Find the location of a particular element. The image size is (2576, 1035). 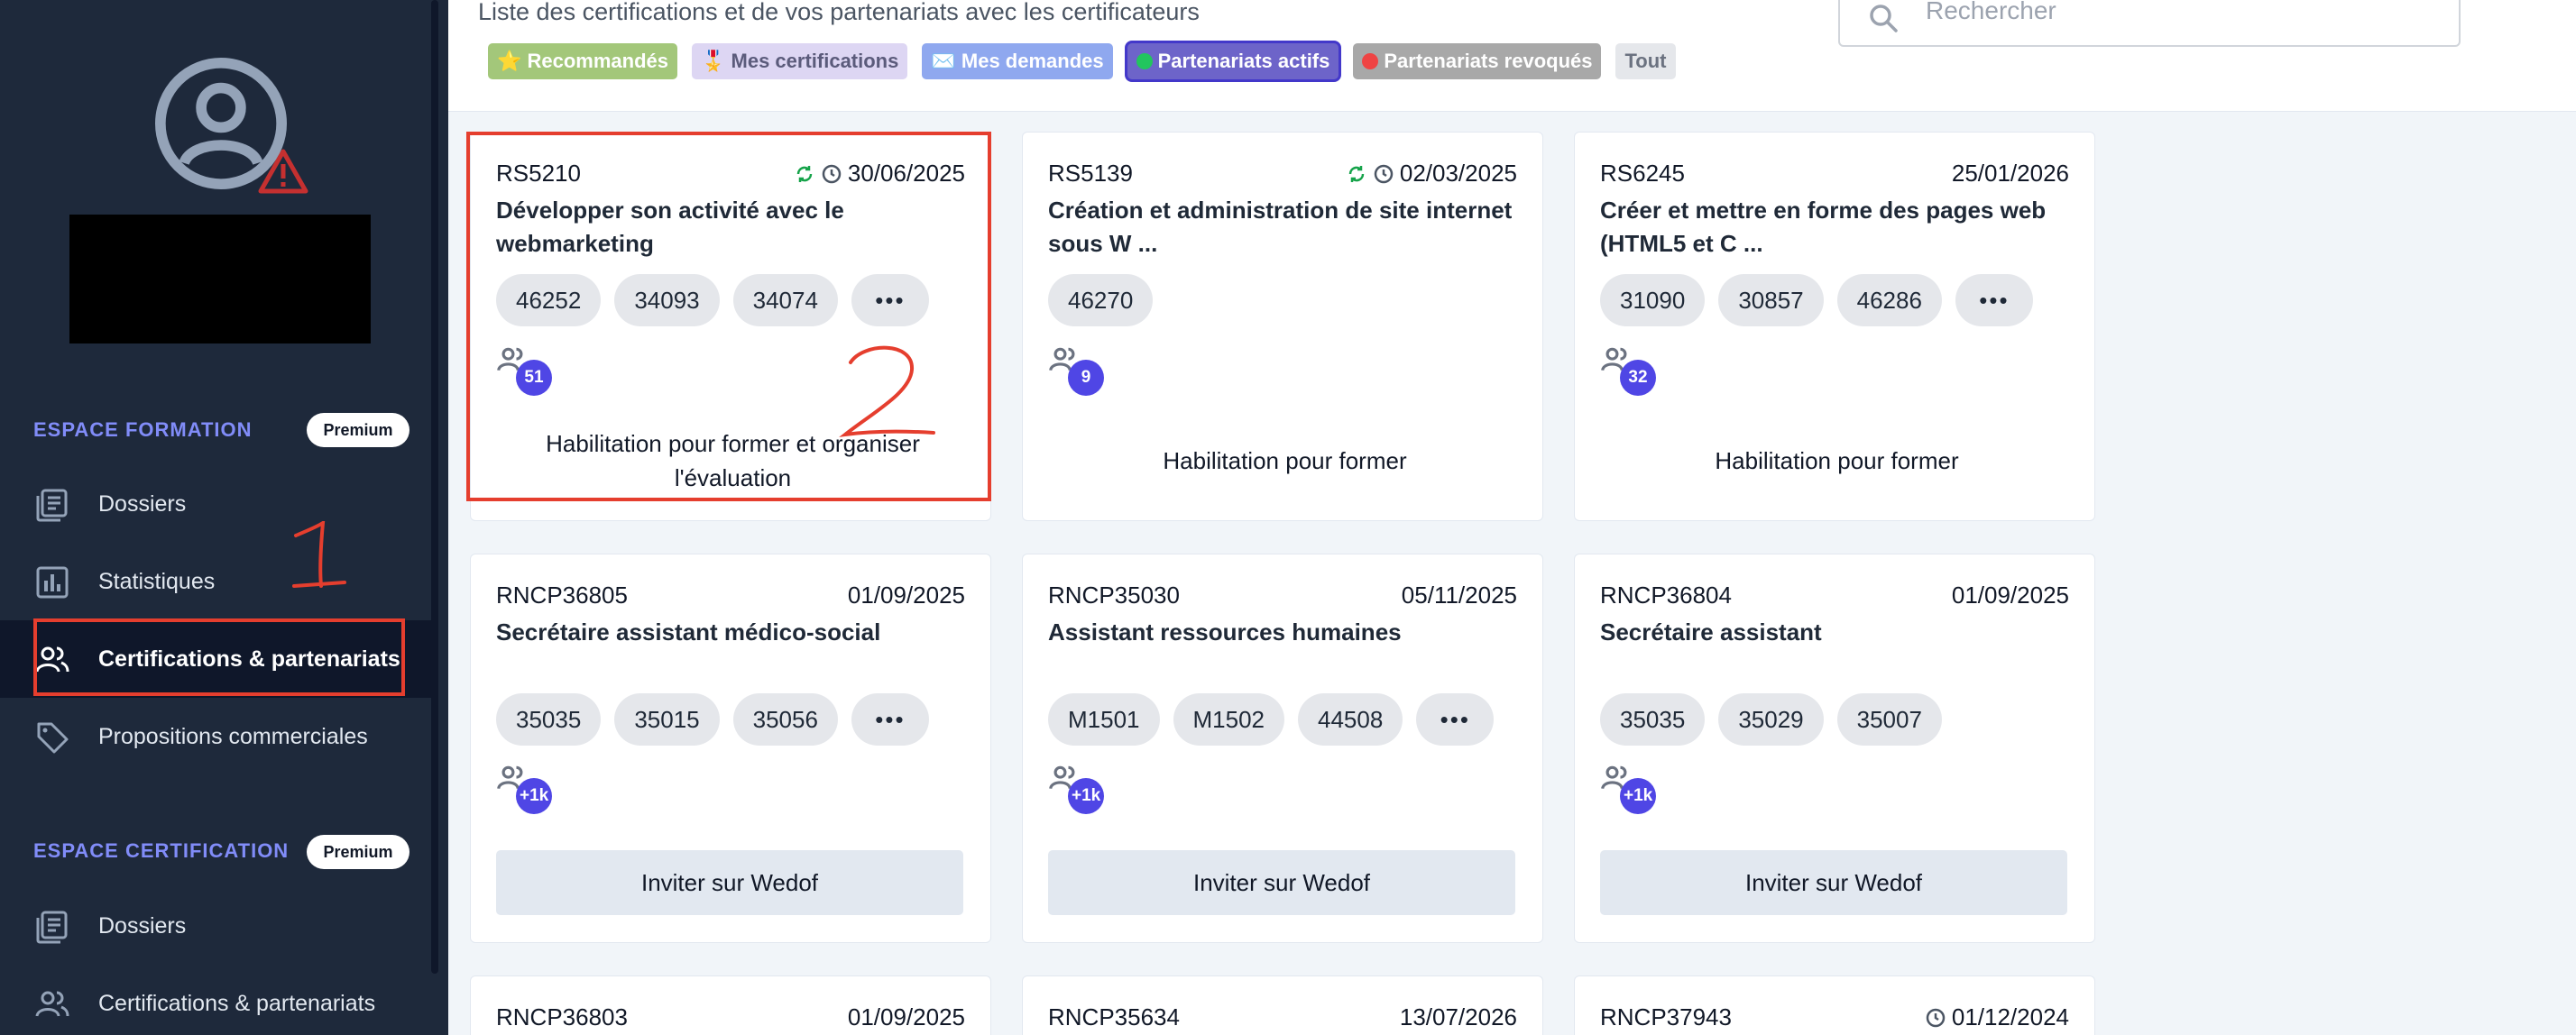

section-title-certification: ESPACE CERTIFICATION is located at coordinates (161, 850).